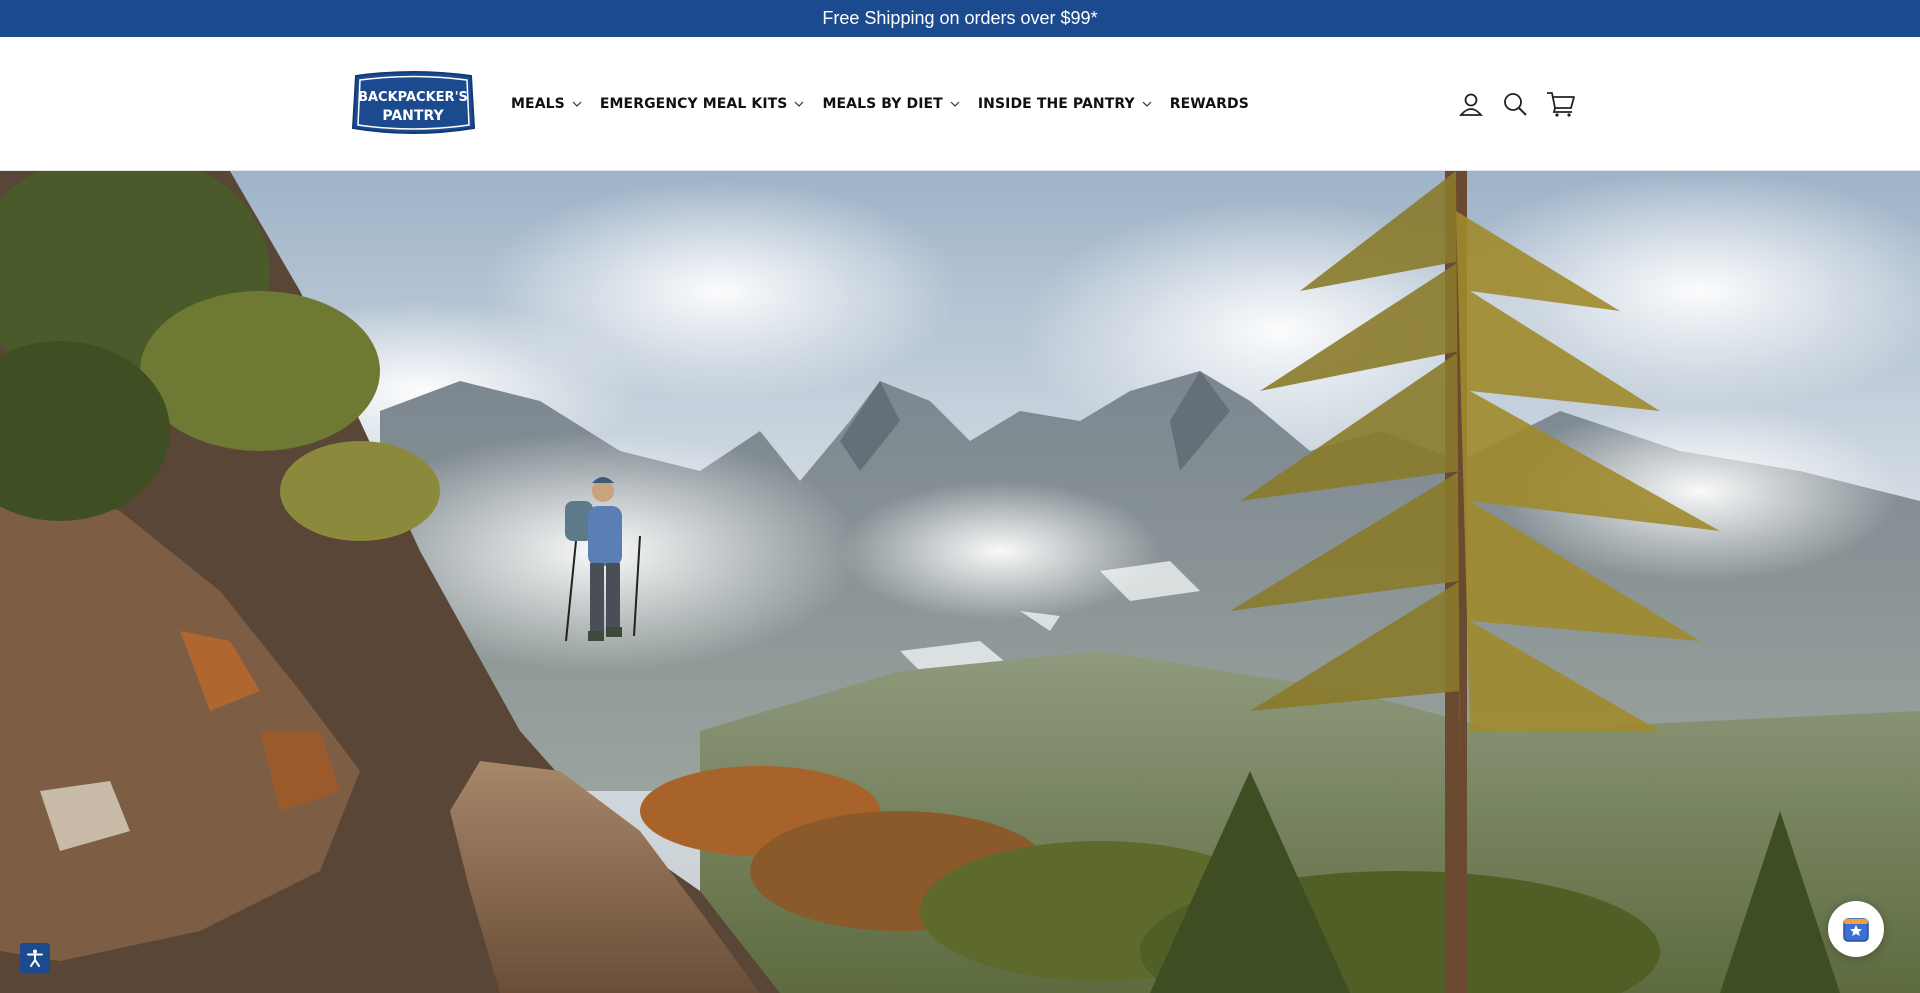  I want to click on rewards-launcher-button, so click(1856, 929).